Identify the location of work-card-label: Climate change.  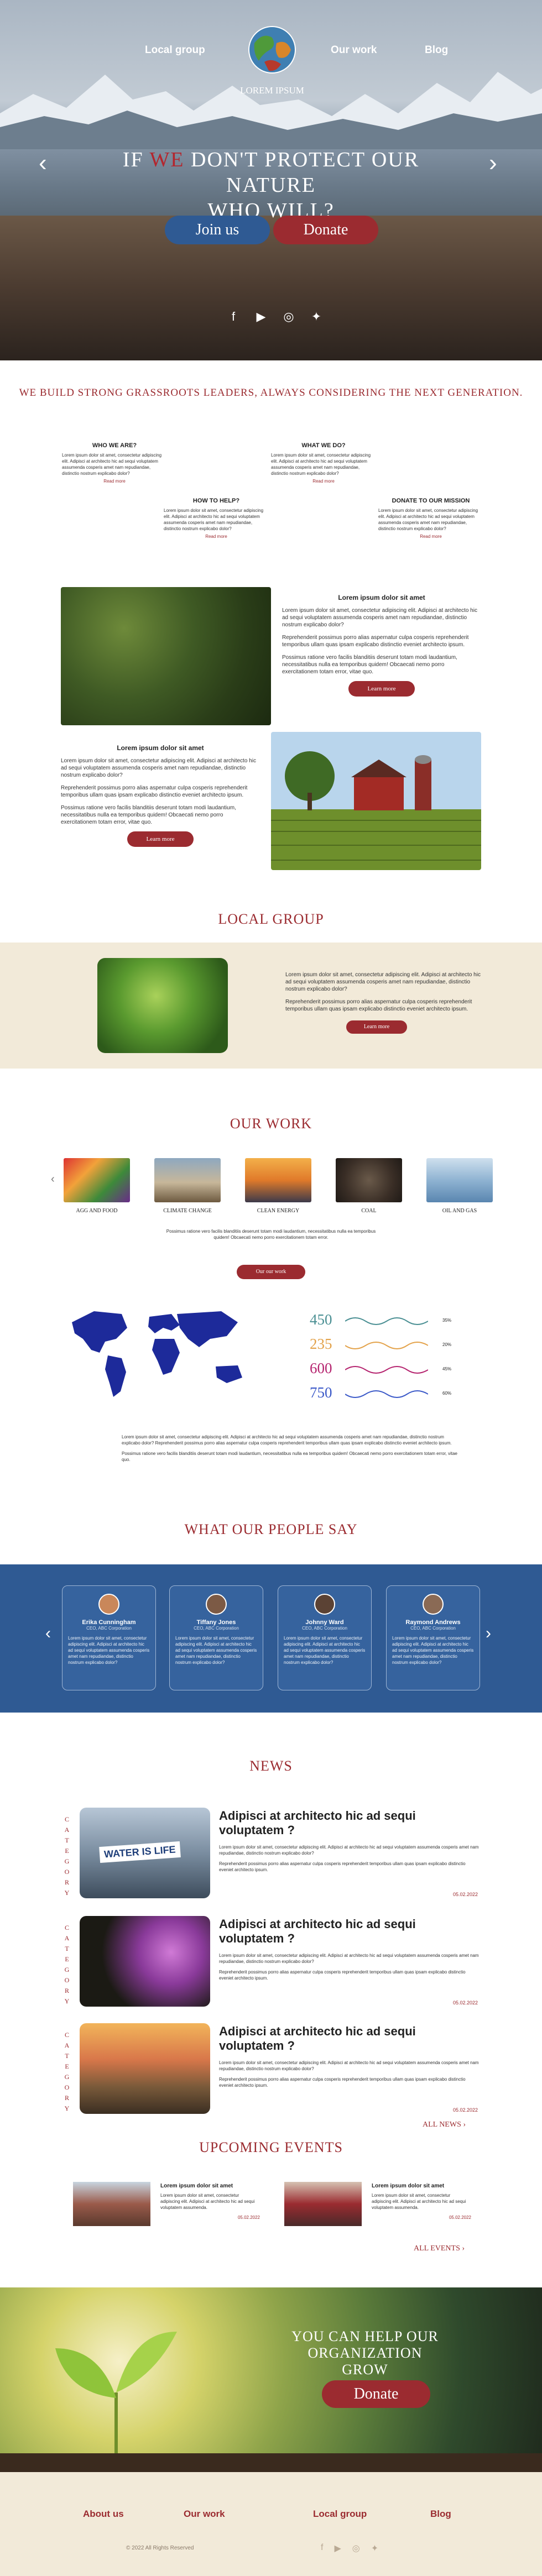
(187, 1211).